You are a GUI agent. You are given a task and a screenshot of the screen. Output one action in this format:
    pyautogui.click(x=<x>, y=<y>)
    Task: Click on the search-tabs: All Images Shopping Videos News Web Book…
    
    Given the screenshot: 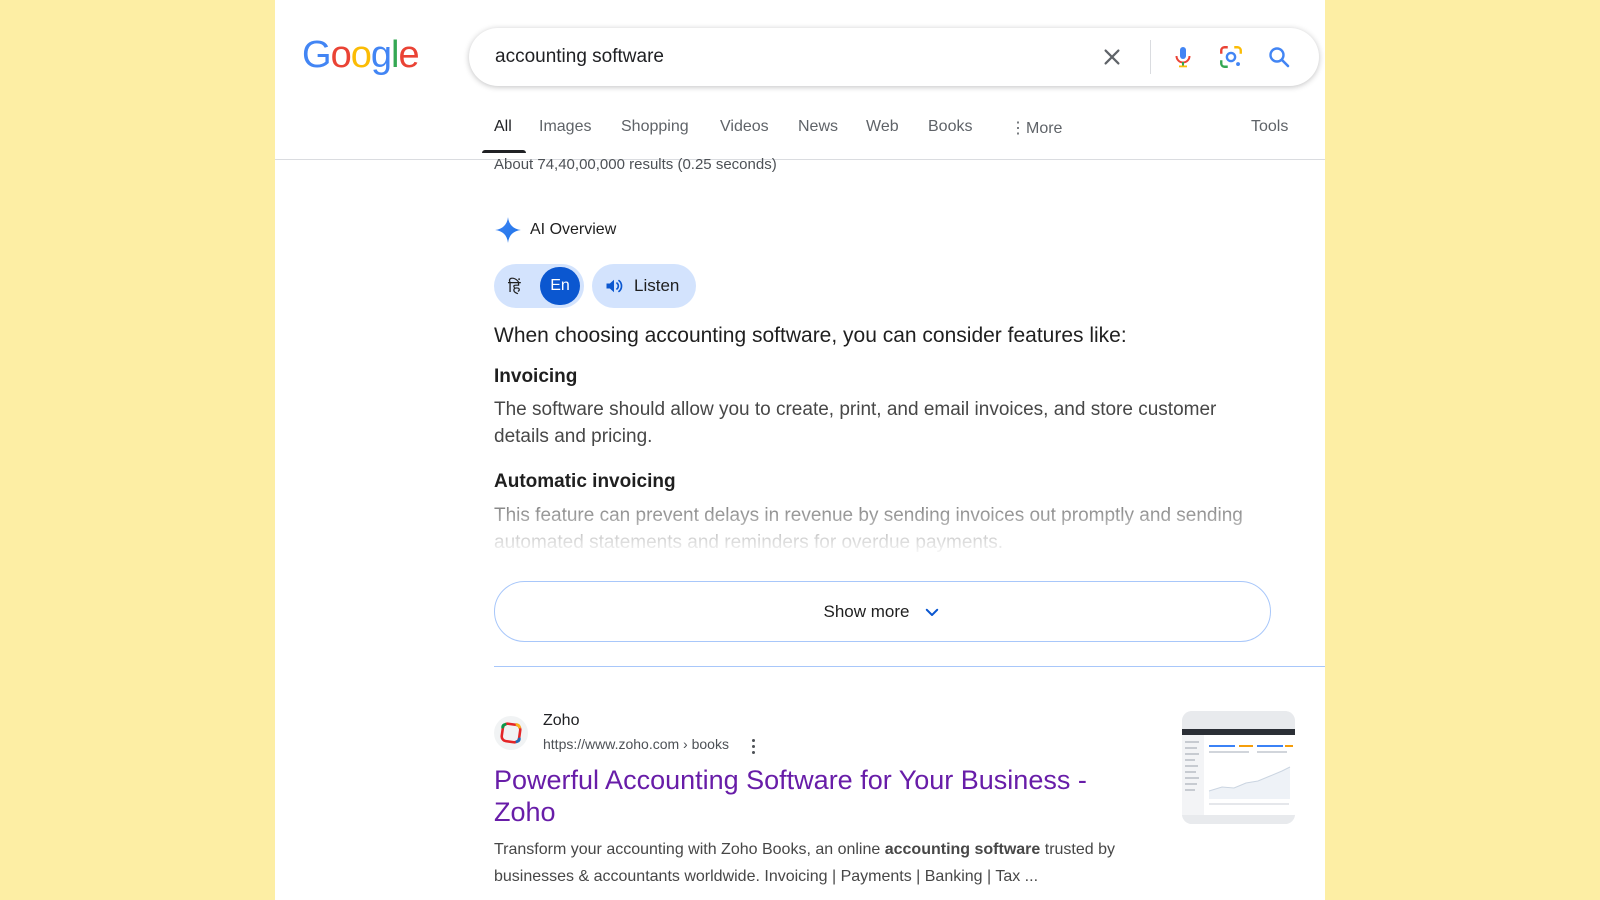 What is the action you would take?
    pyautogui.click(x=800, y=135)
    